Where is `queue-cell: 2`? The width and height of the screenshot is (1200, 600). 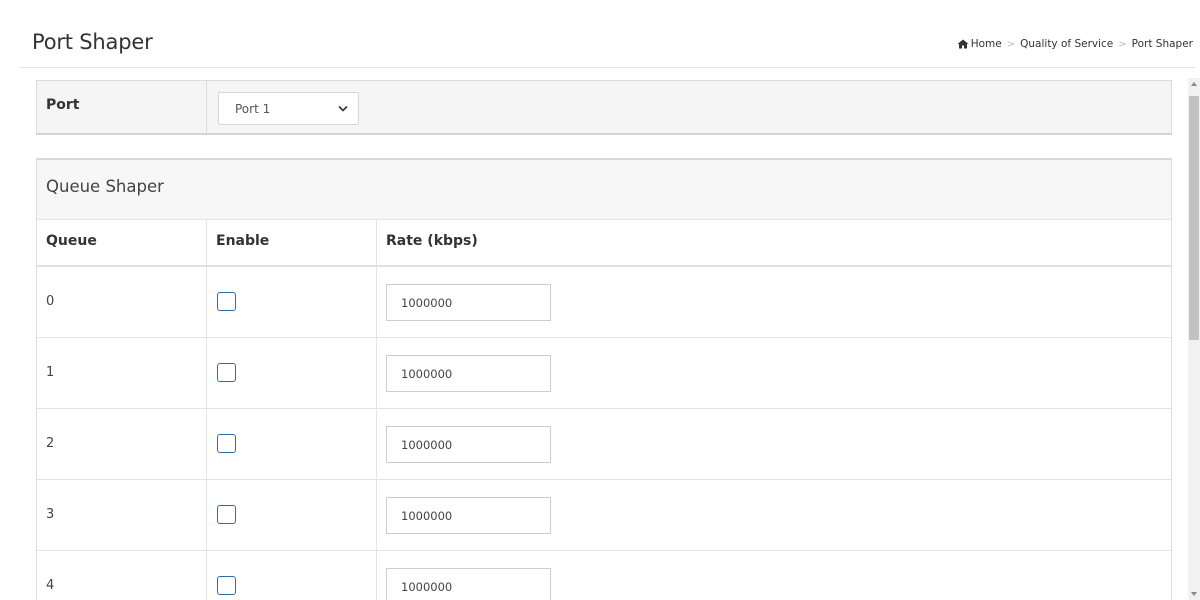 queue-cell: 2 is located at coordinates (122, 444).